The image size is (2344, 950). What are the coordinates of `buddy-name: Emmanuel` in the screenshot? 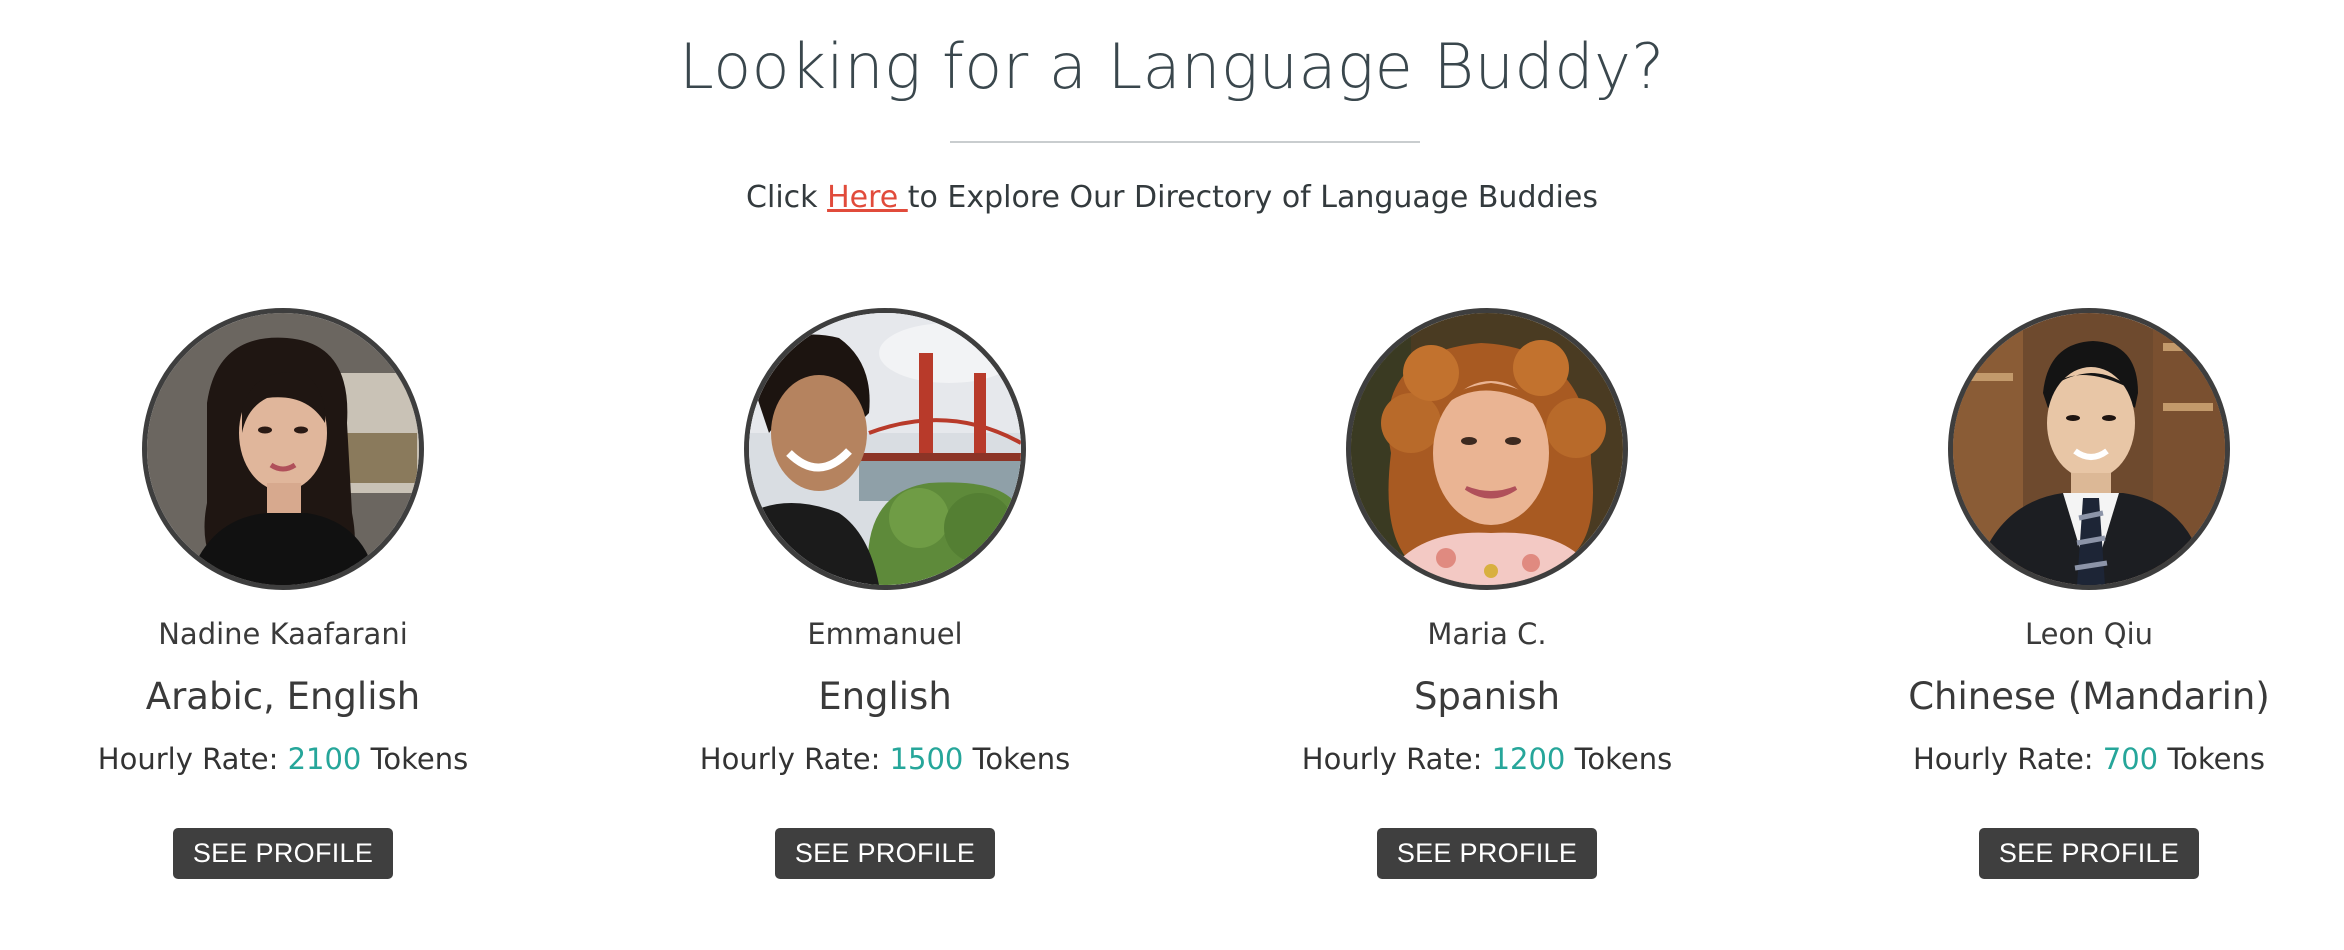 It's located at (885, 634).